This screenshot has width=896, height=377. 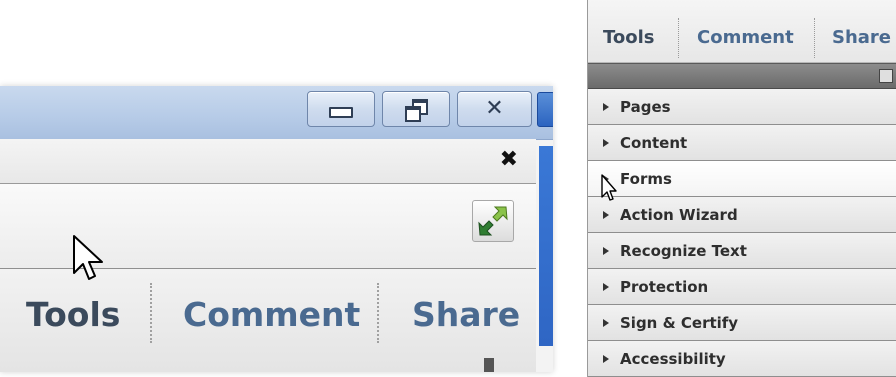 I want to click on restore-button, so click(x=416, y=109).